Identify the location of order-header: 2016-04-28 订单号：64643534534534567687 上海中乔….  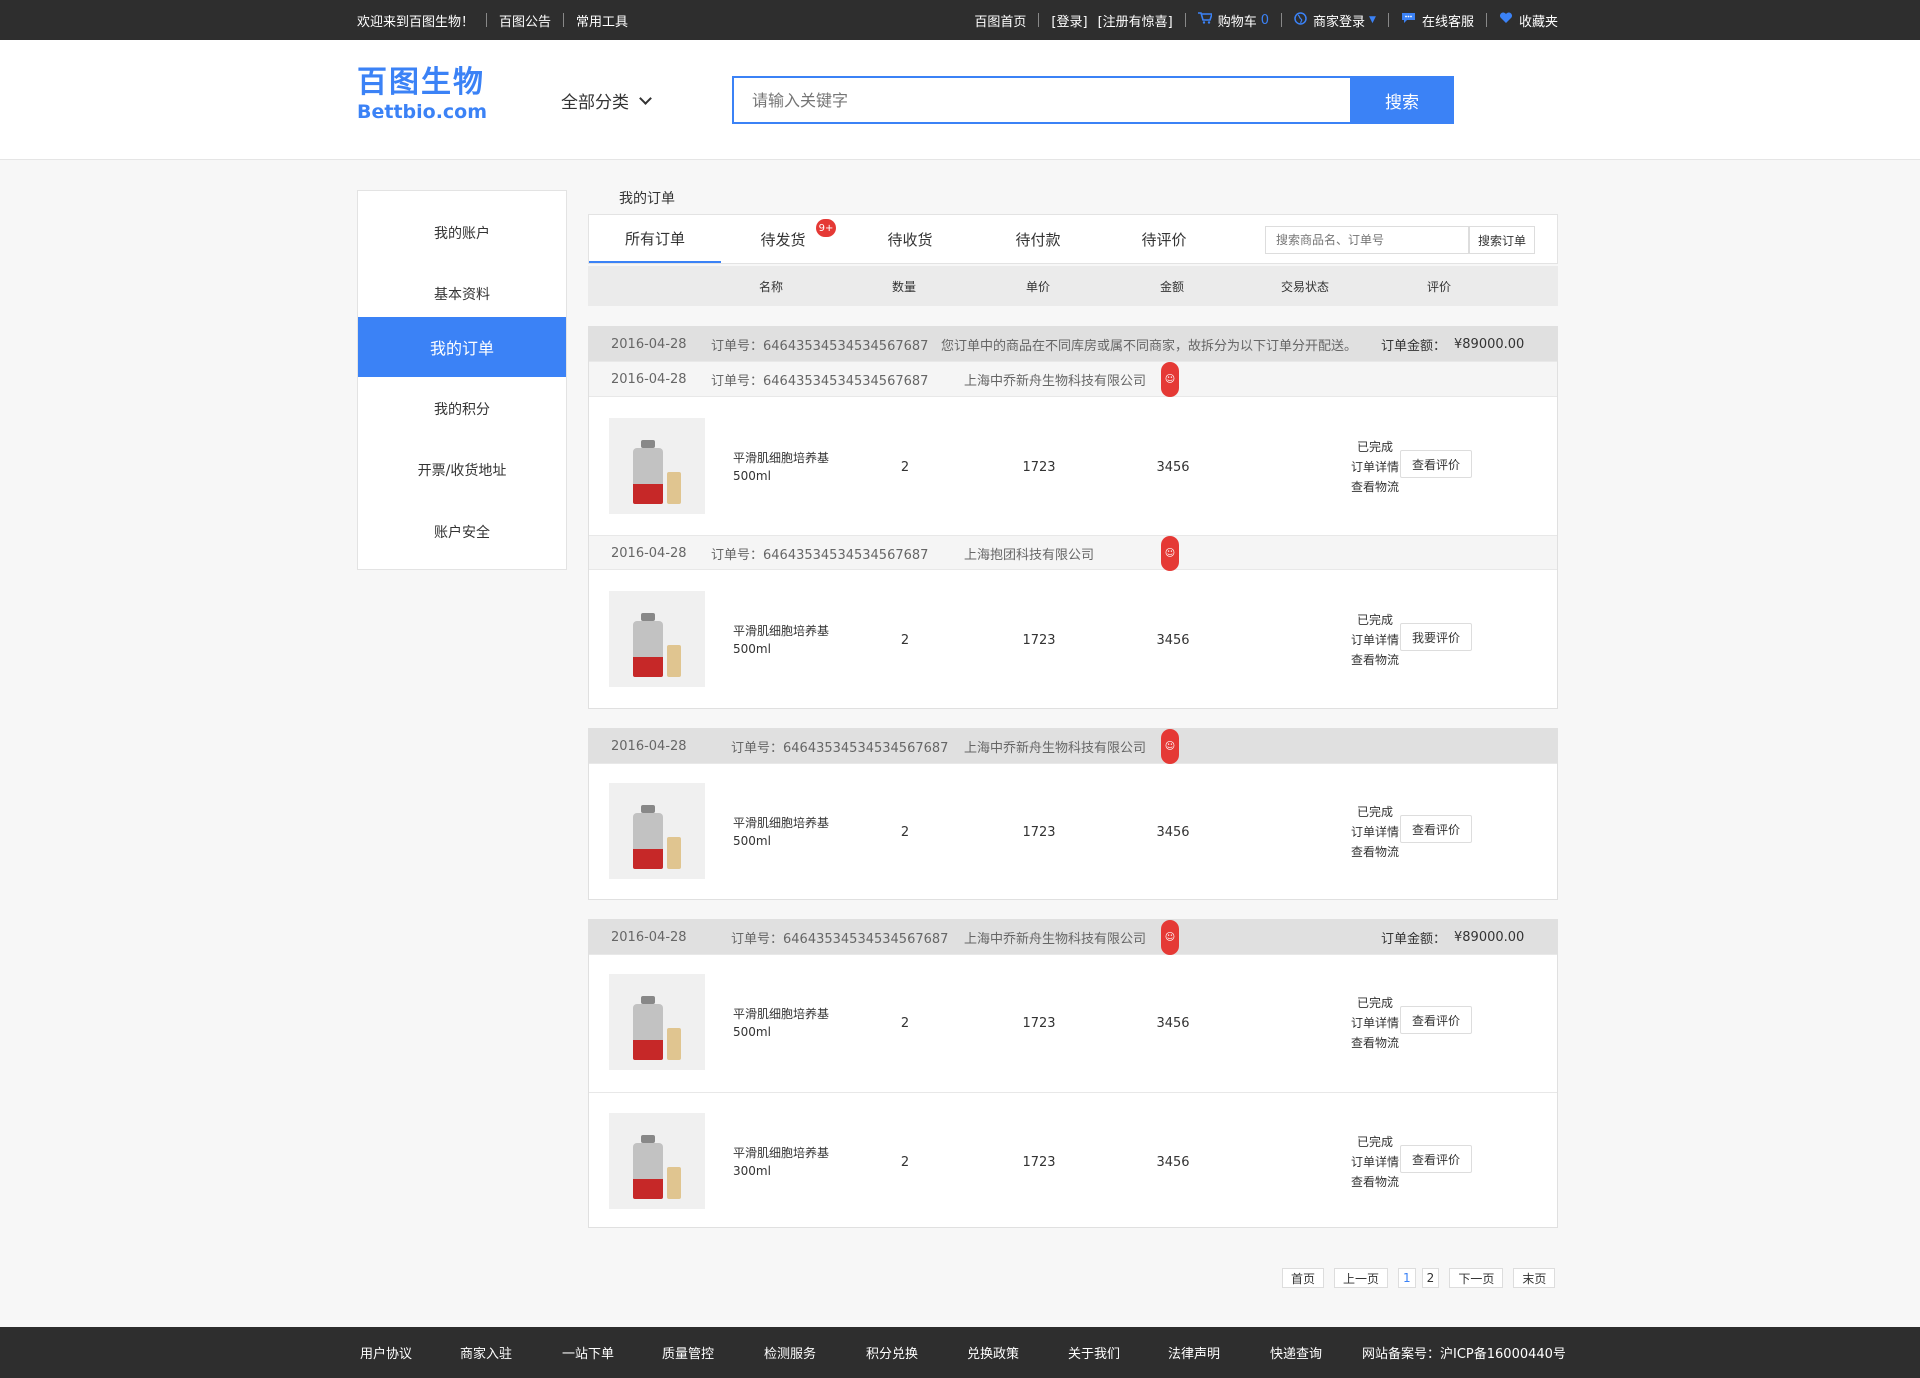
(1073, 937).